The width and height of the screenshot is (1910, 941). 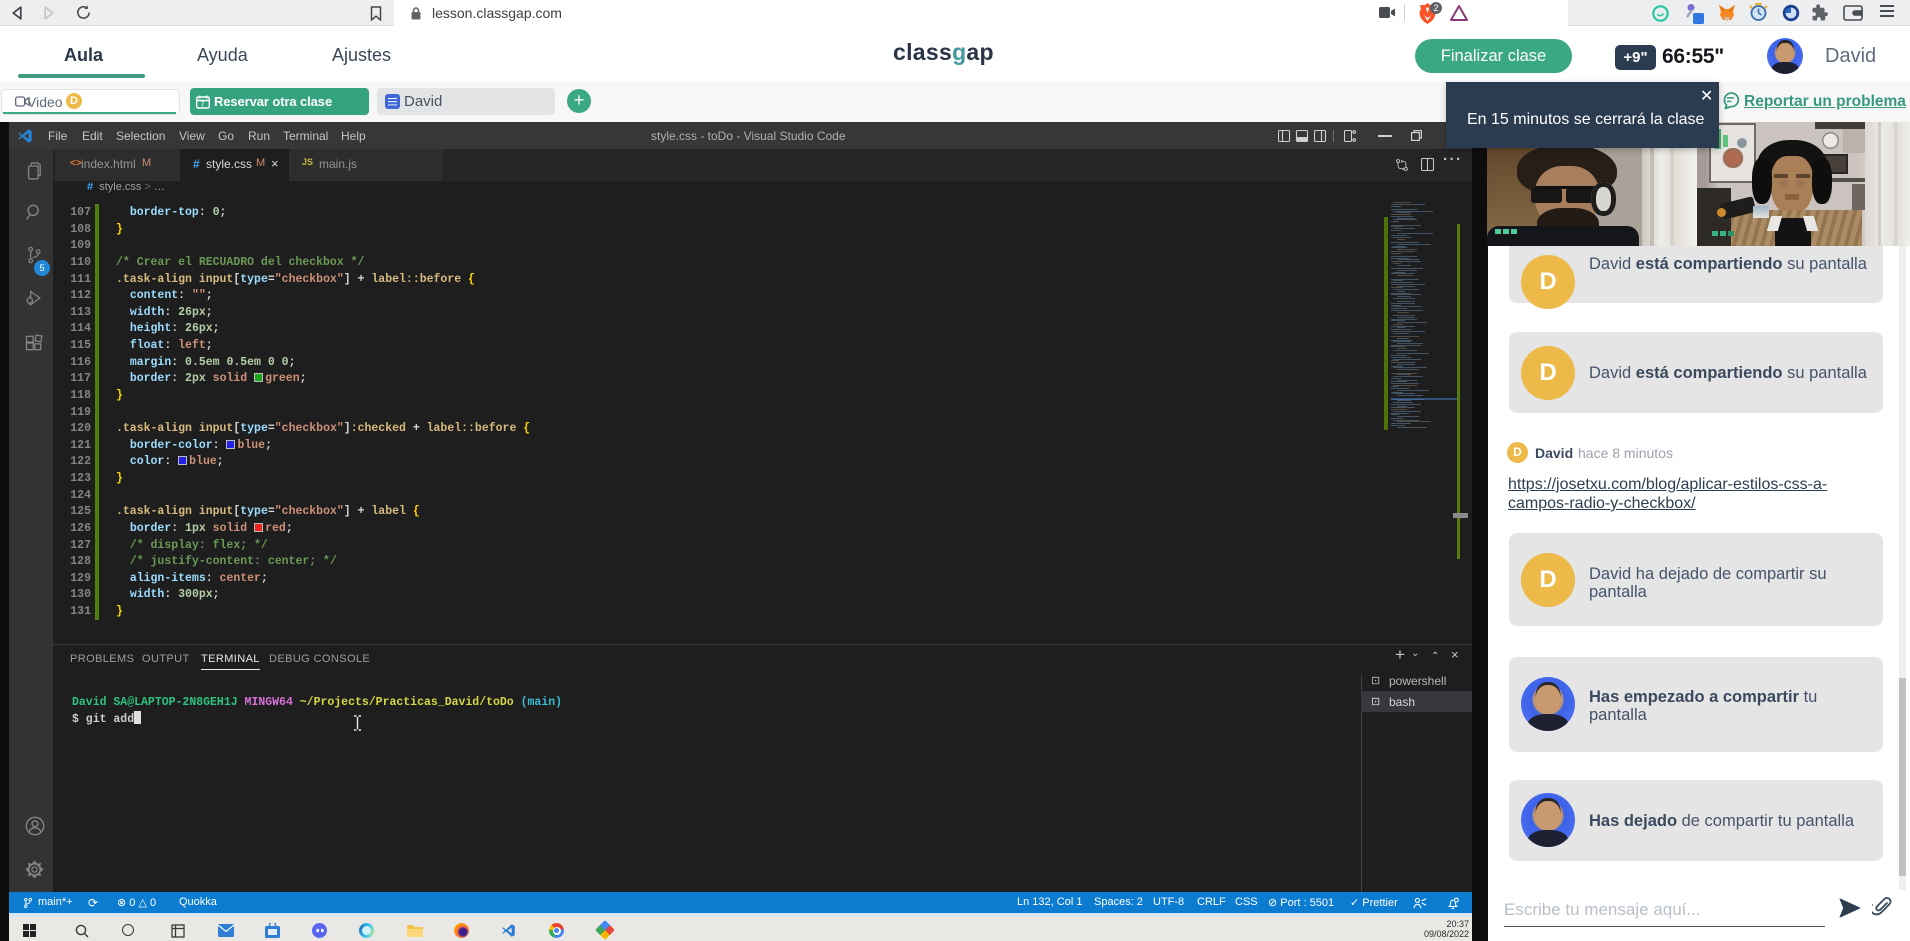 I want to click on svg-text: 7, so click(x=203, y=105).